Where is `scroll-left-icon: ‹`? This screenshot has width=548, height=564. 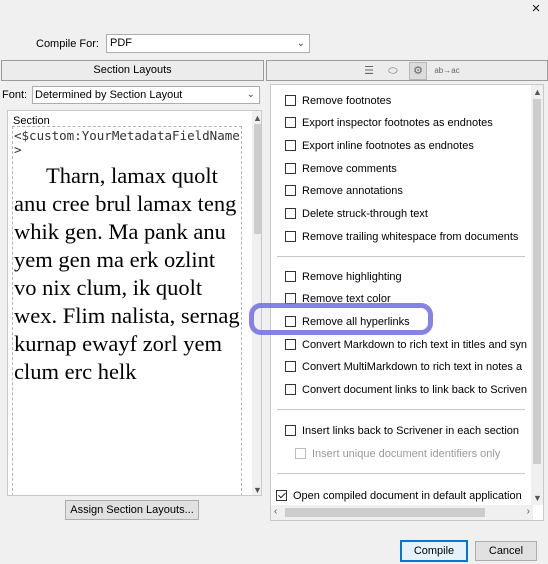
scroll-left-icon: ‹ is located at coordinates (275, 511).